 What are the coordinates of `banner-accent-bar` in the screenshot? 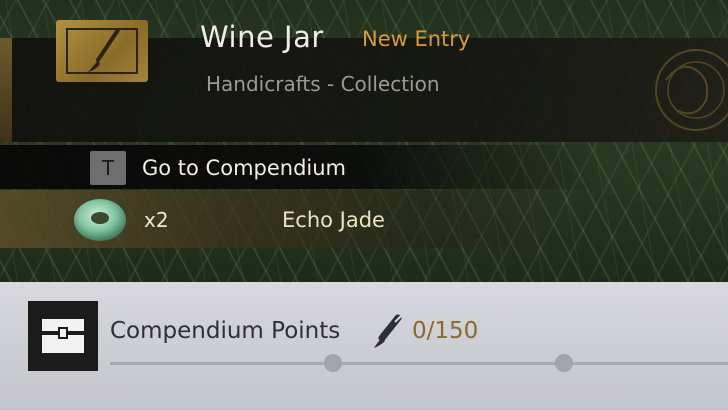 It's located at (6, 90).